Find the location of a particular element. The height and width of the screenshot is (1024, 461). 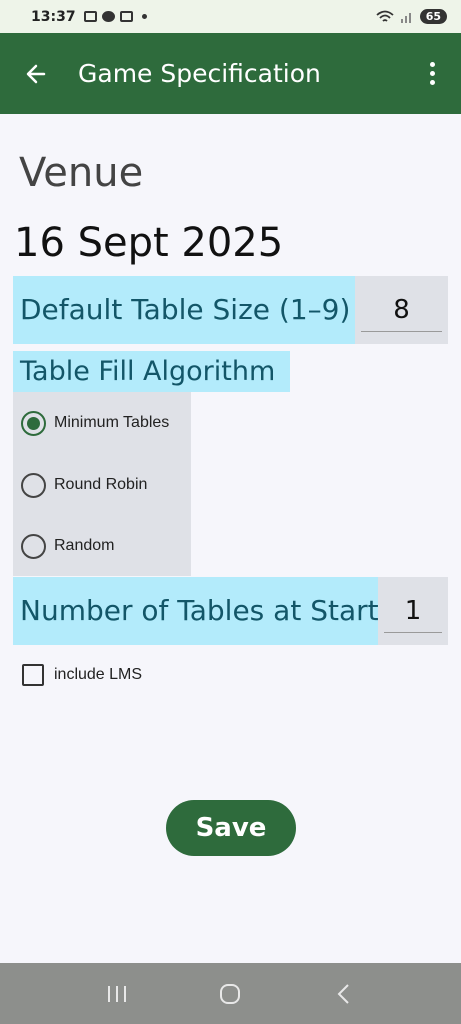

back-button is located at coordinates (36, 74).